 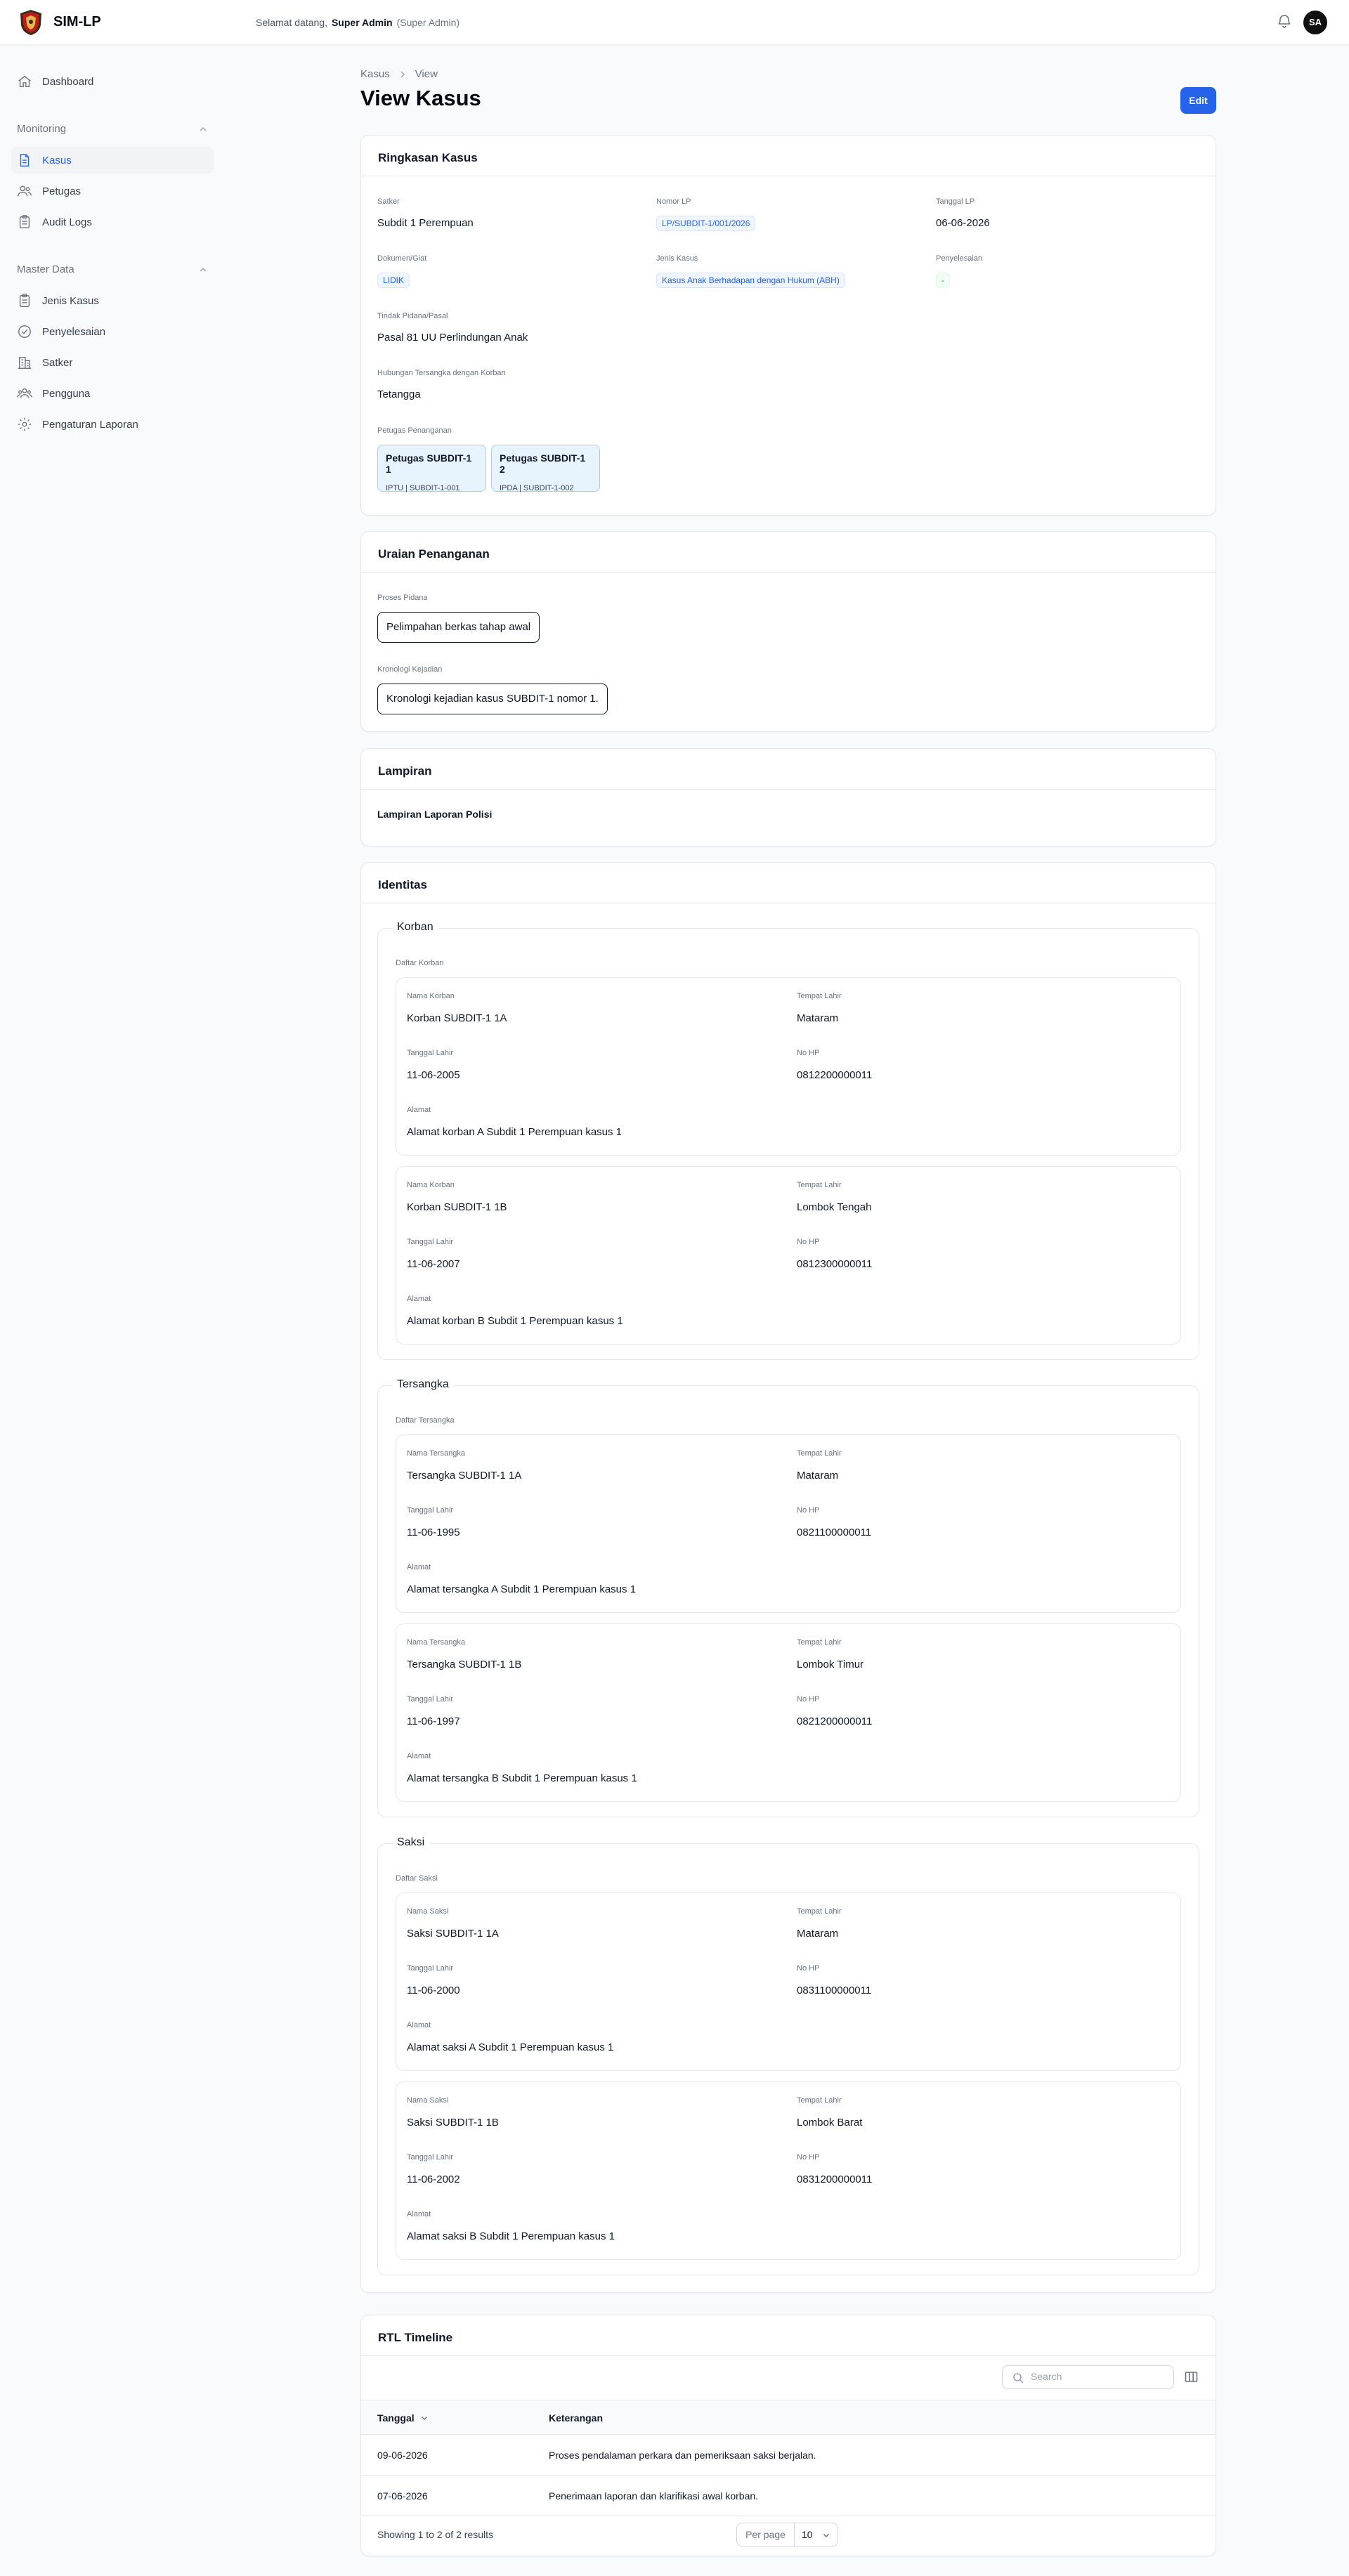 I want to click on sidebar-item-jenis-kasus: Jenis Kasus, so click(x=113, y=300).